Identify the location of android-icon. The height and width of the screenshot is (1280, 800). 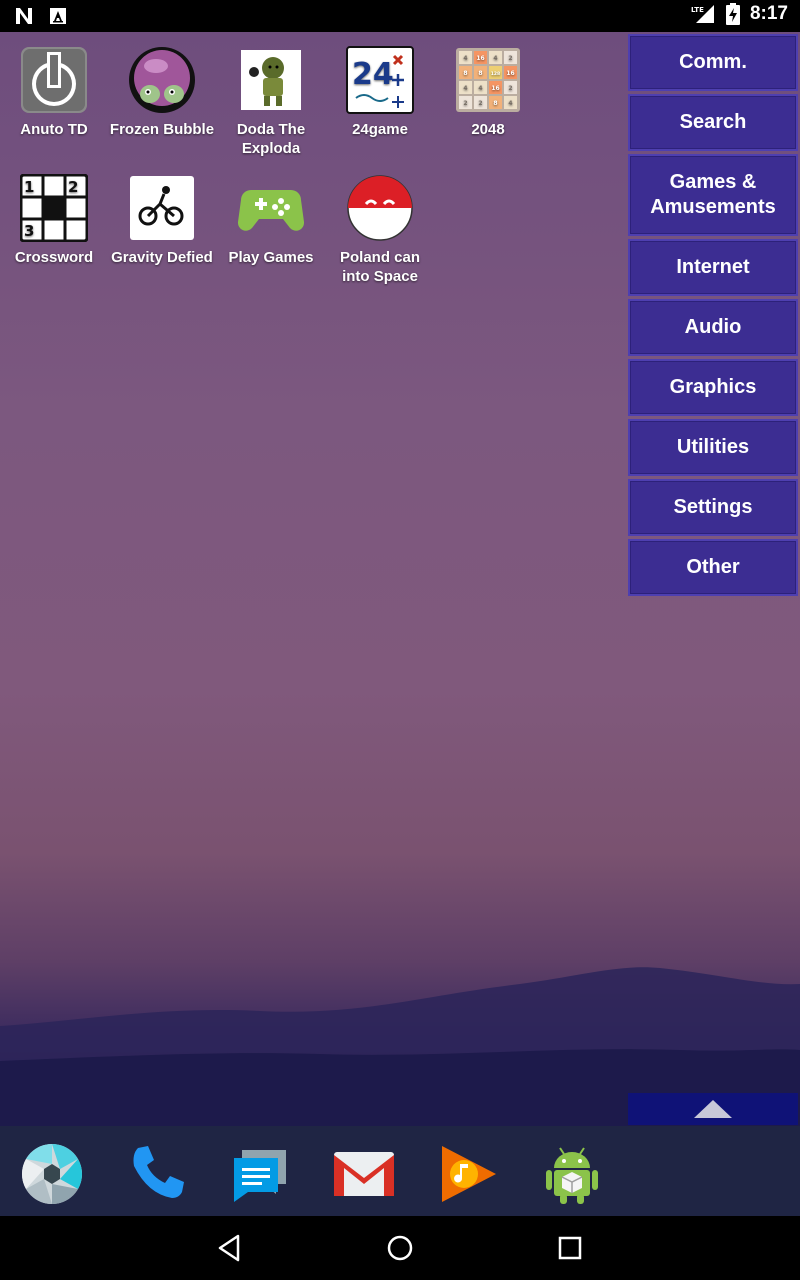
(572, 1174).